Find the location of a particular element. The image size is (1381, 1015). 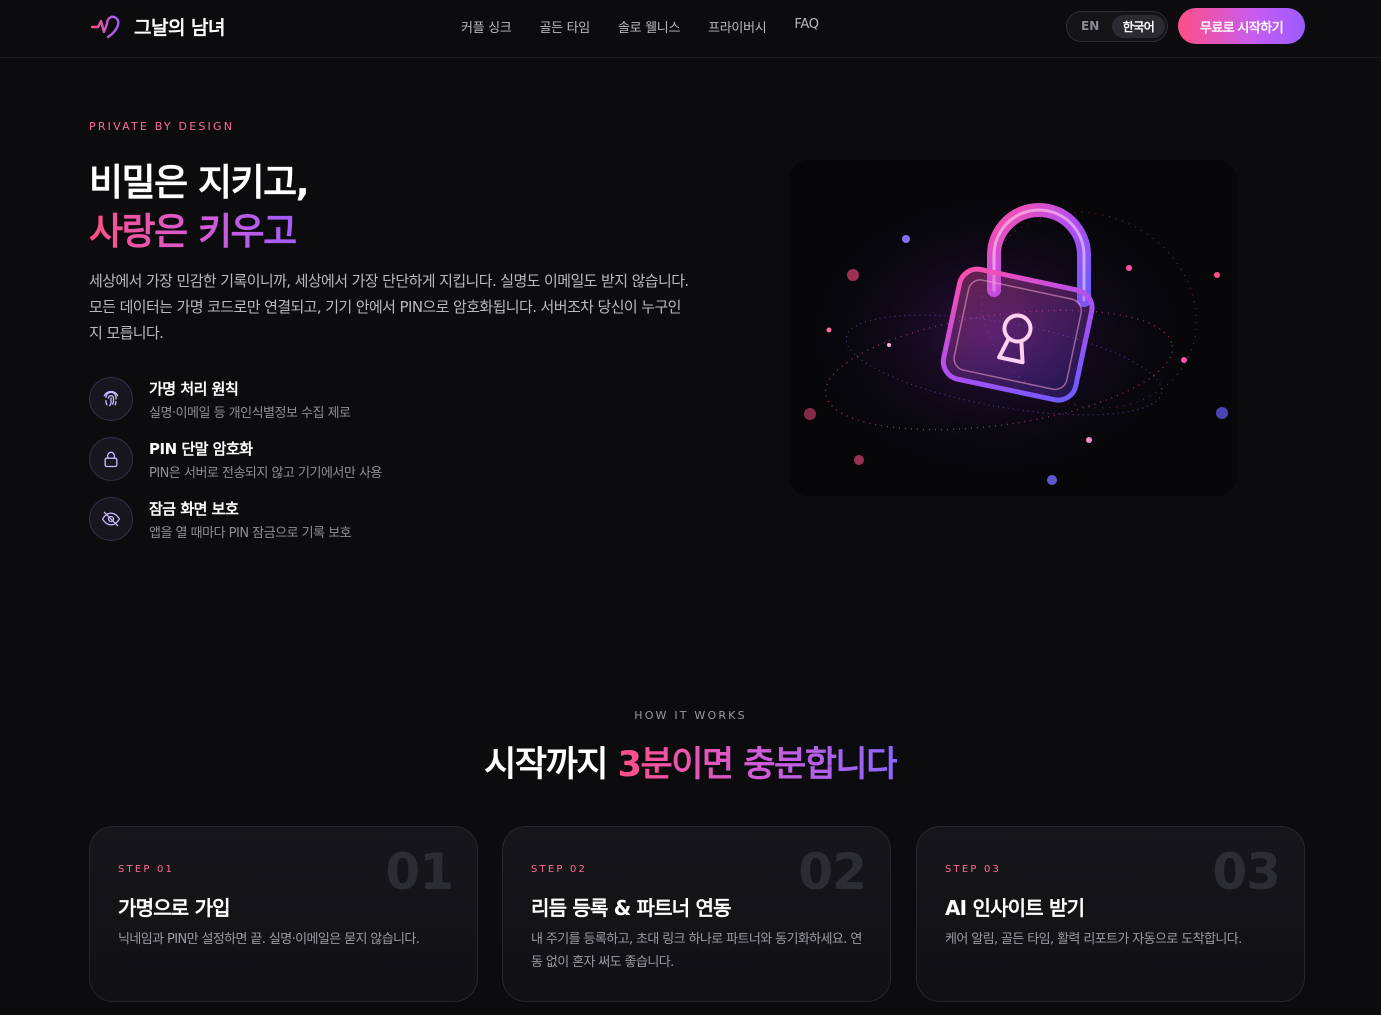

logo: 그날의 남녀 is located at coordinates (158, 26).